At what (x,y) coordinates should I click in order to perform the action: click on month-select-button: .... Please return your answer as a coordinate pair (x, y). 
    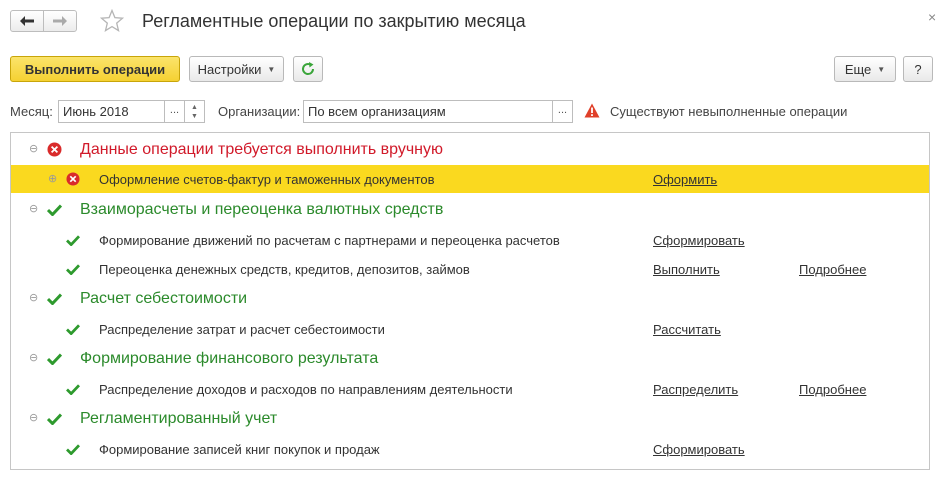
    Looking at the image, I should click on (175, 111).